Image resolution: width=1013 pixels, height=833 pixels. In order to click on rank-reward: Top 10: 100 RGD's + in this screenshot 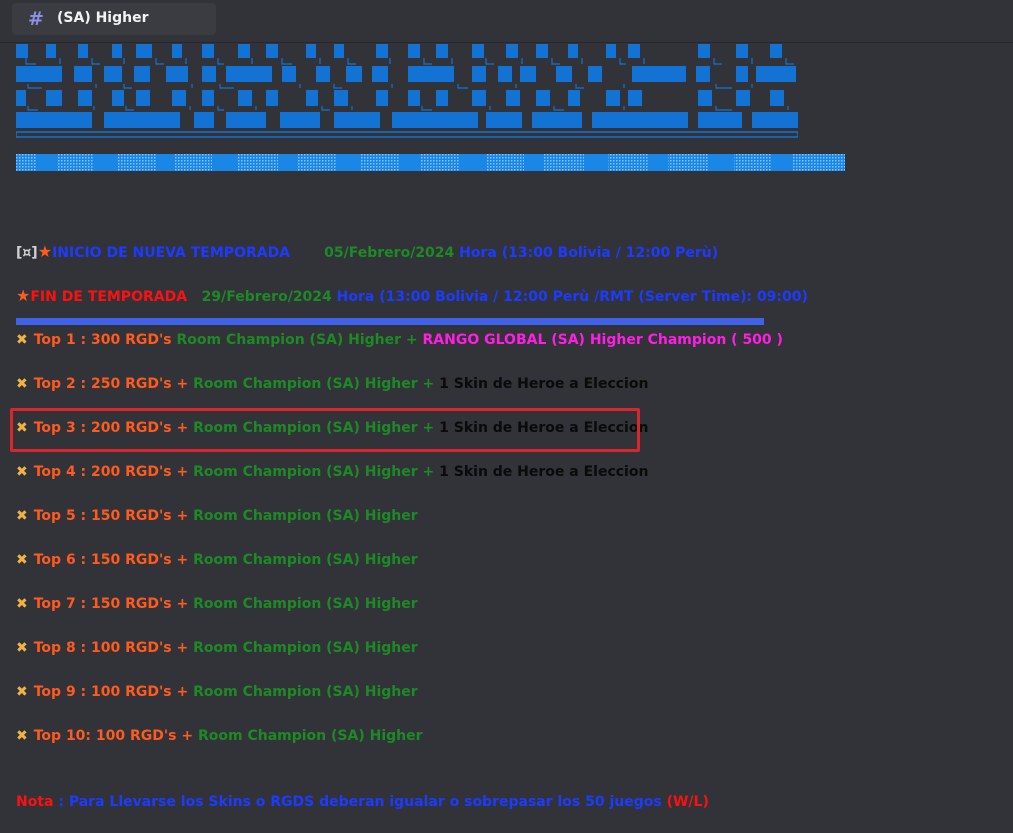, I will do `click(115, 736)`.